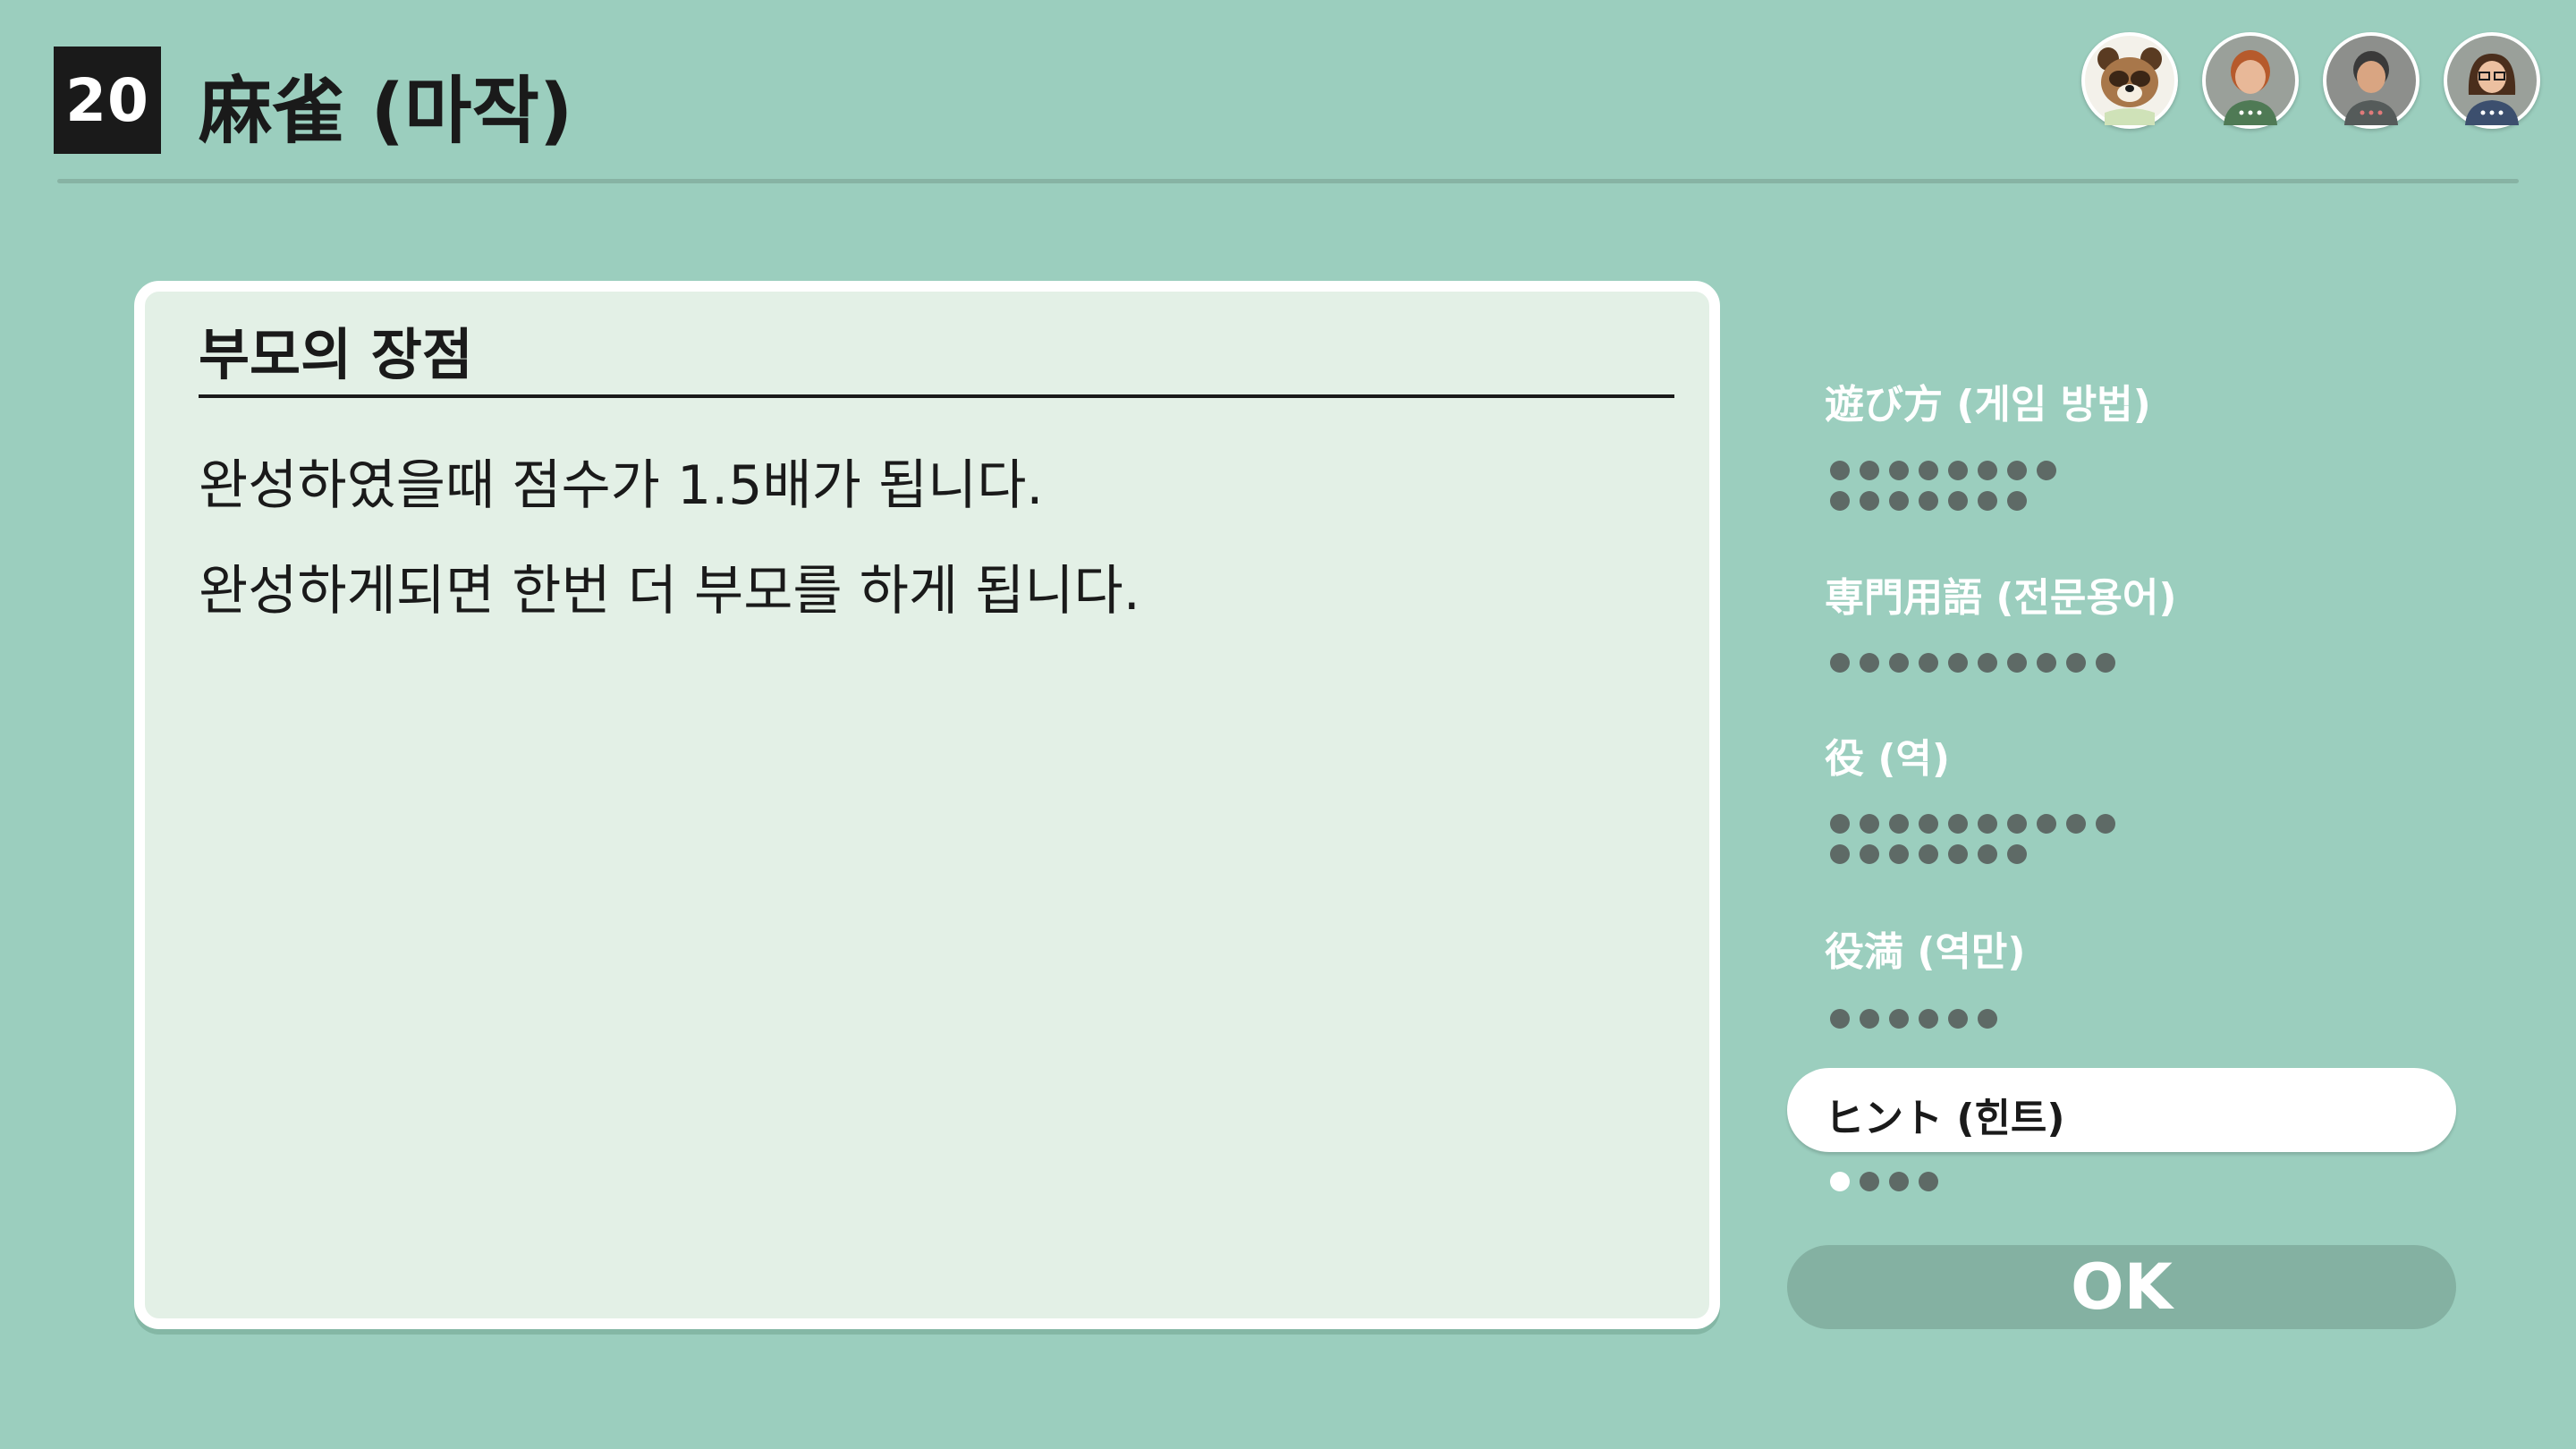  Describe the element at coordinates (1945, 1118) in the screenshot. I see `category-label: ヒント (힌트)` at that location.